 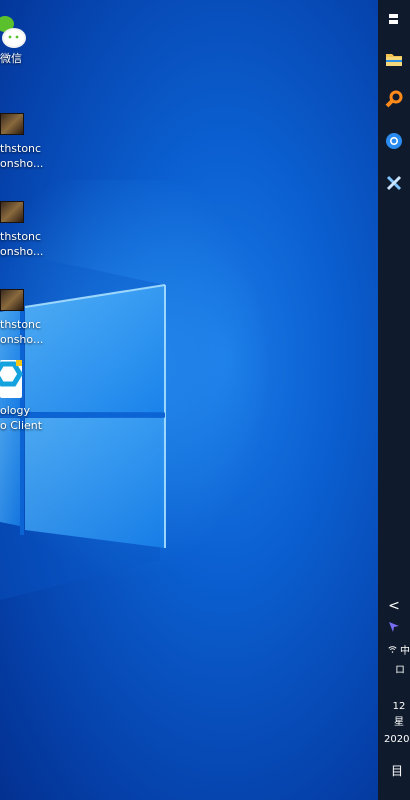 What do you see at coordinates (11, 58) in the screenshot?
I see `desktop-icon-label: 微信` at bounding box center [11, 58].